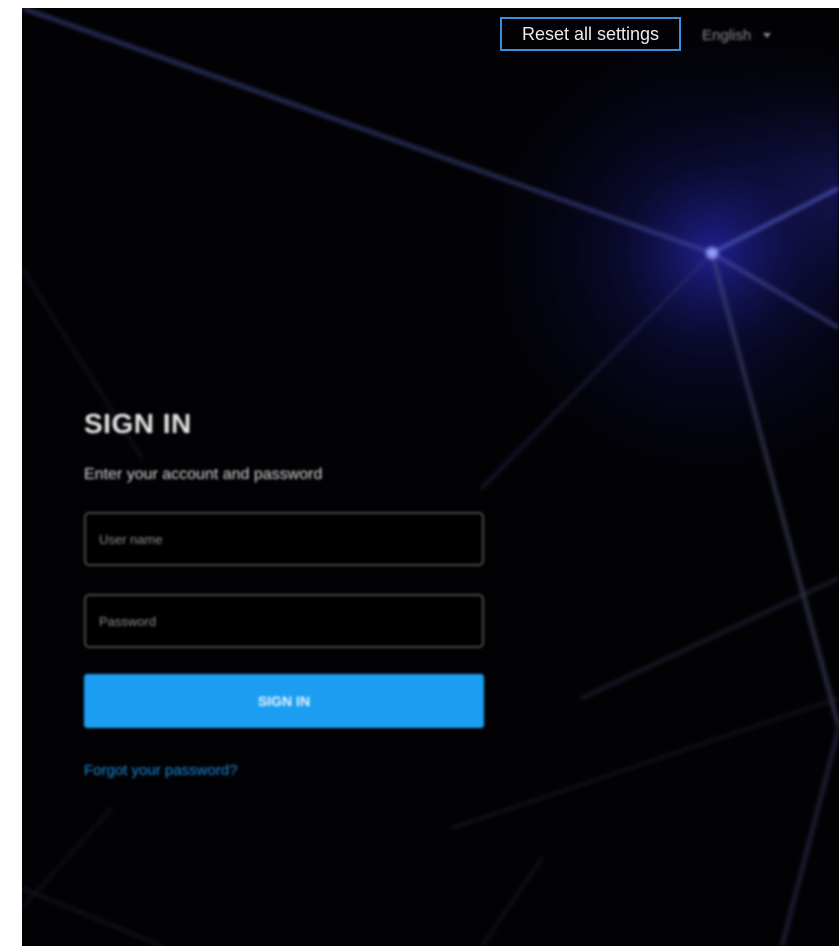  Describe the element at coordinates (767, 35) in the screenshot. I see `chevron-down-icon` at that location.